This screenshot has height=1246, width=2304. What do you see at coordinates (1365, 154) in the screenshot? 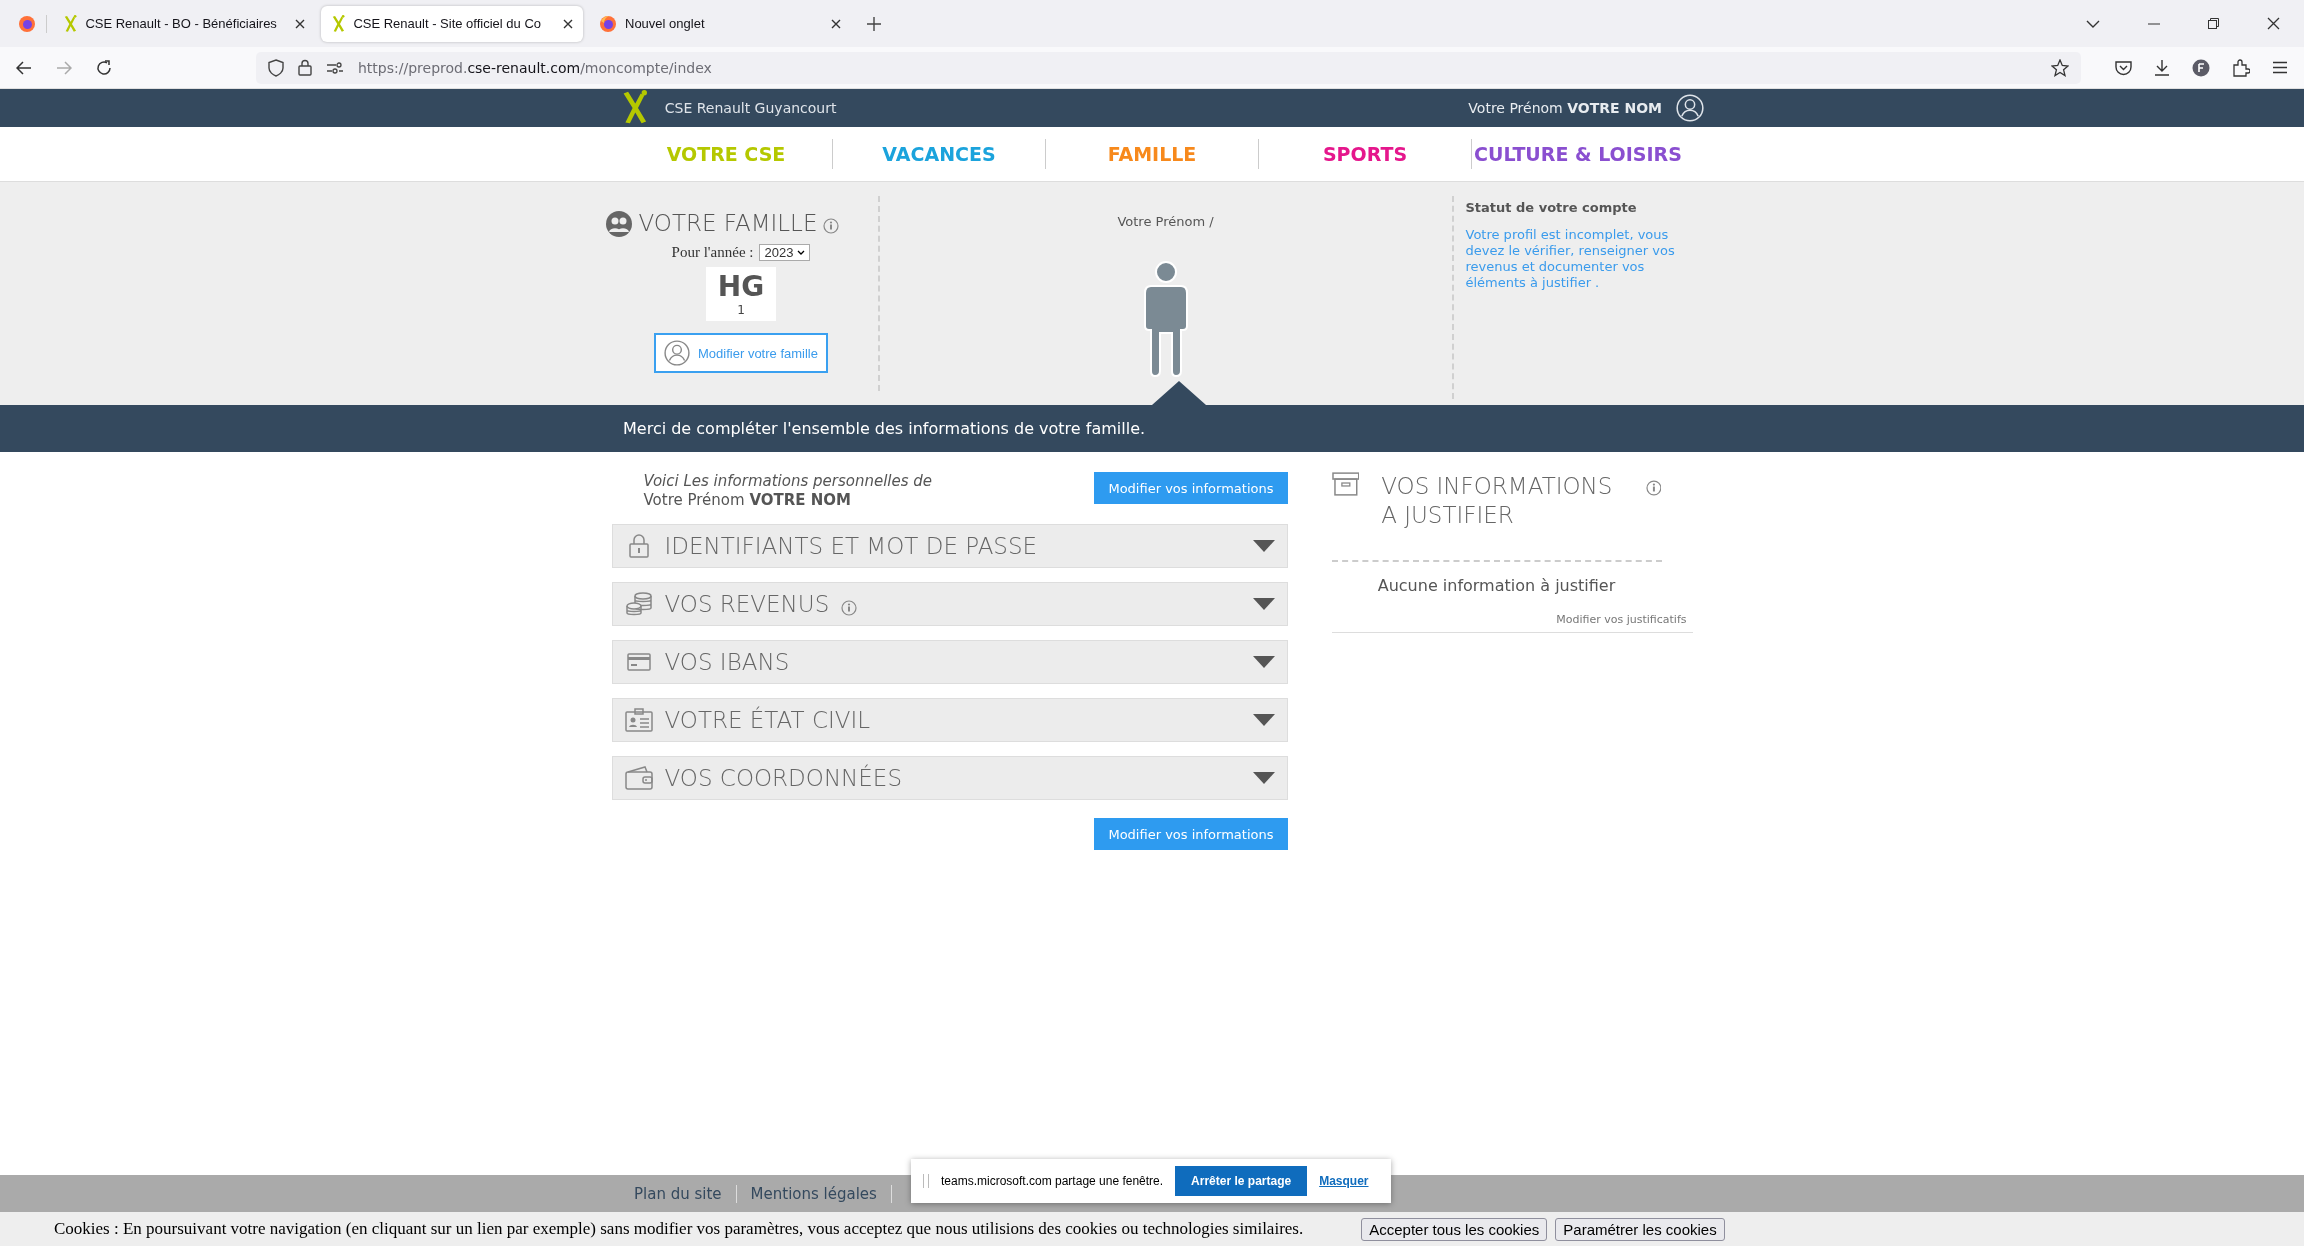
I see `nav-link: SPORTS` at bounding box center [1365, 154].